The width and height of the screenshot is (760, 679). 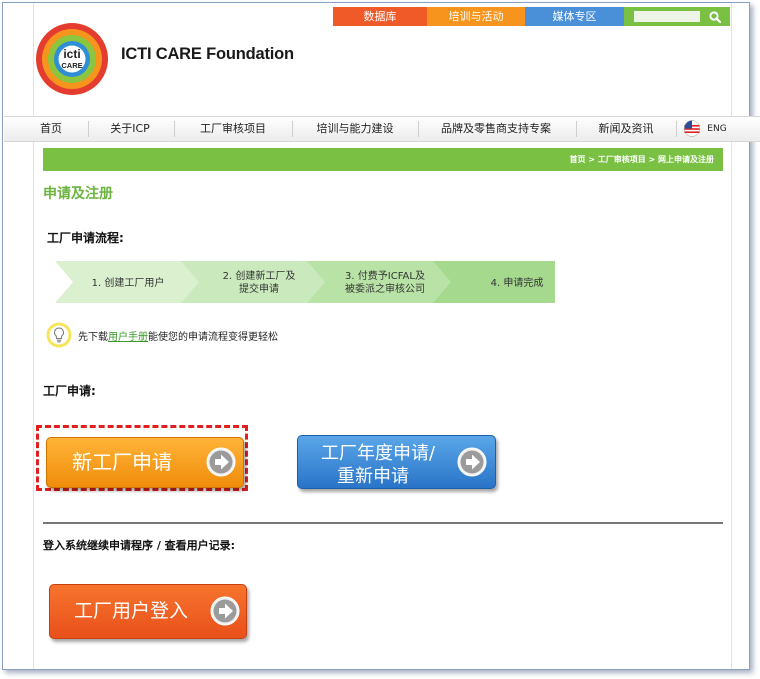 What do you see at coordinates (78, 194) in the screenshot?
I see `page-title: 申请及注册` at bounding box center [78, 194].